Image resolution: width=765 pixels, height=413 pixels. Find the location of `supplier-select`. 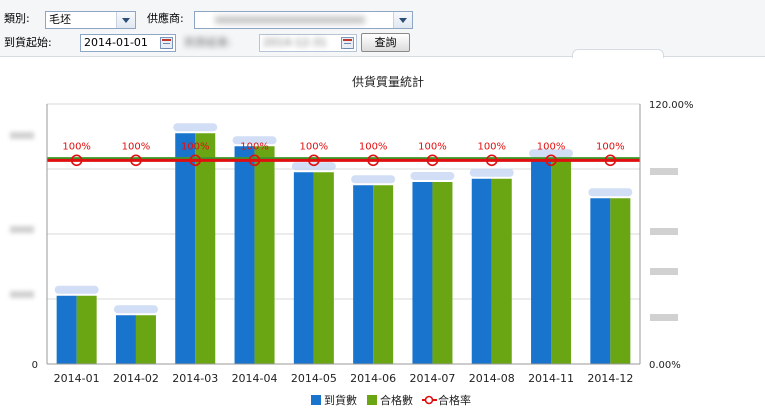

supplier-select is located at coordinates (303, 20).